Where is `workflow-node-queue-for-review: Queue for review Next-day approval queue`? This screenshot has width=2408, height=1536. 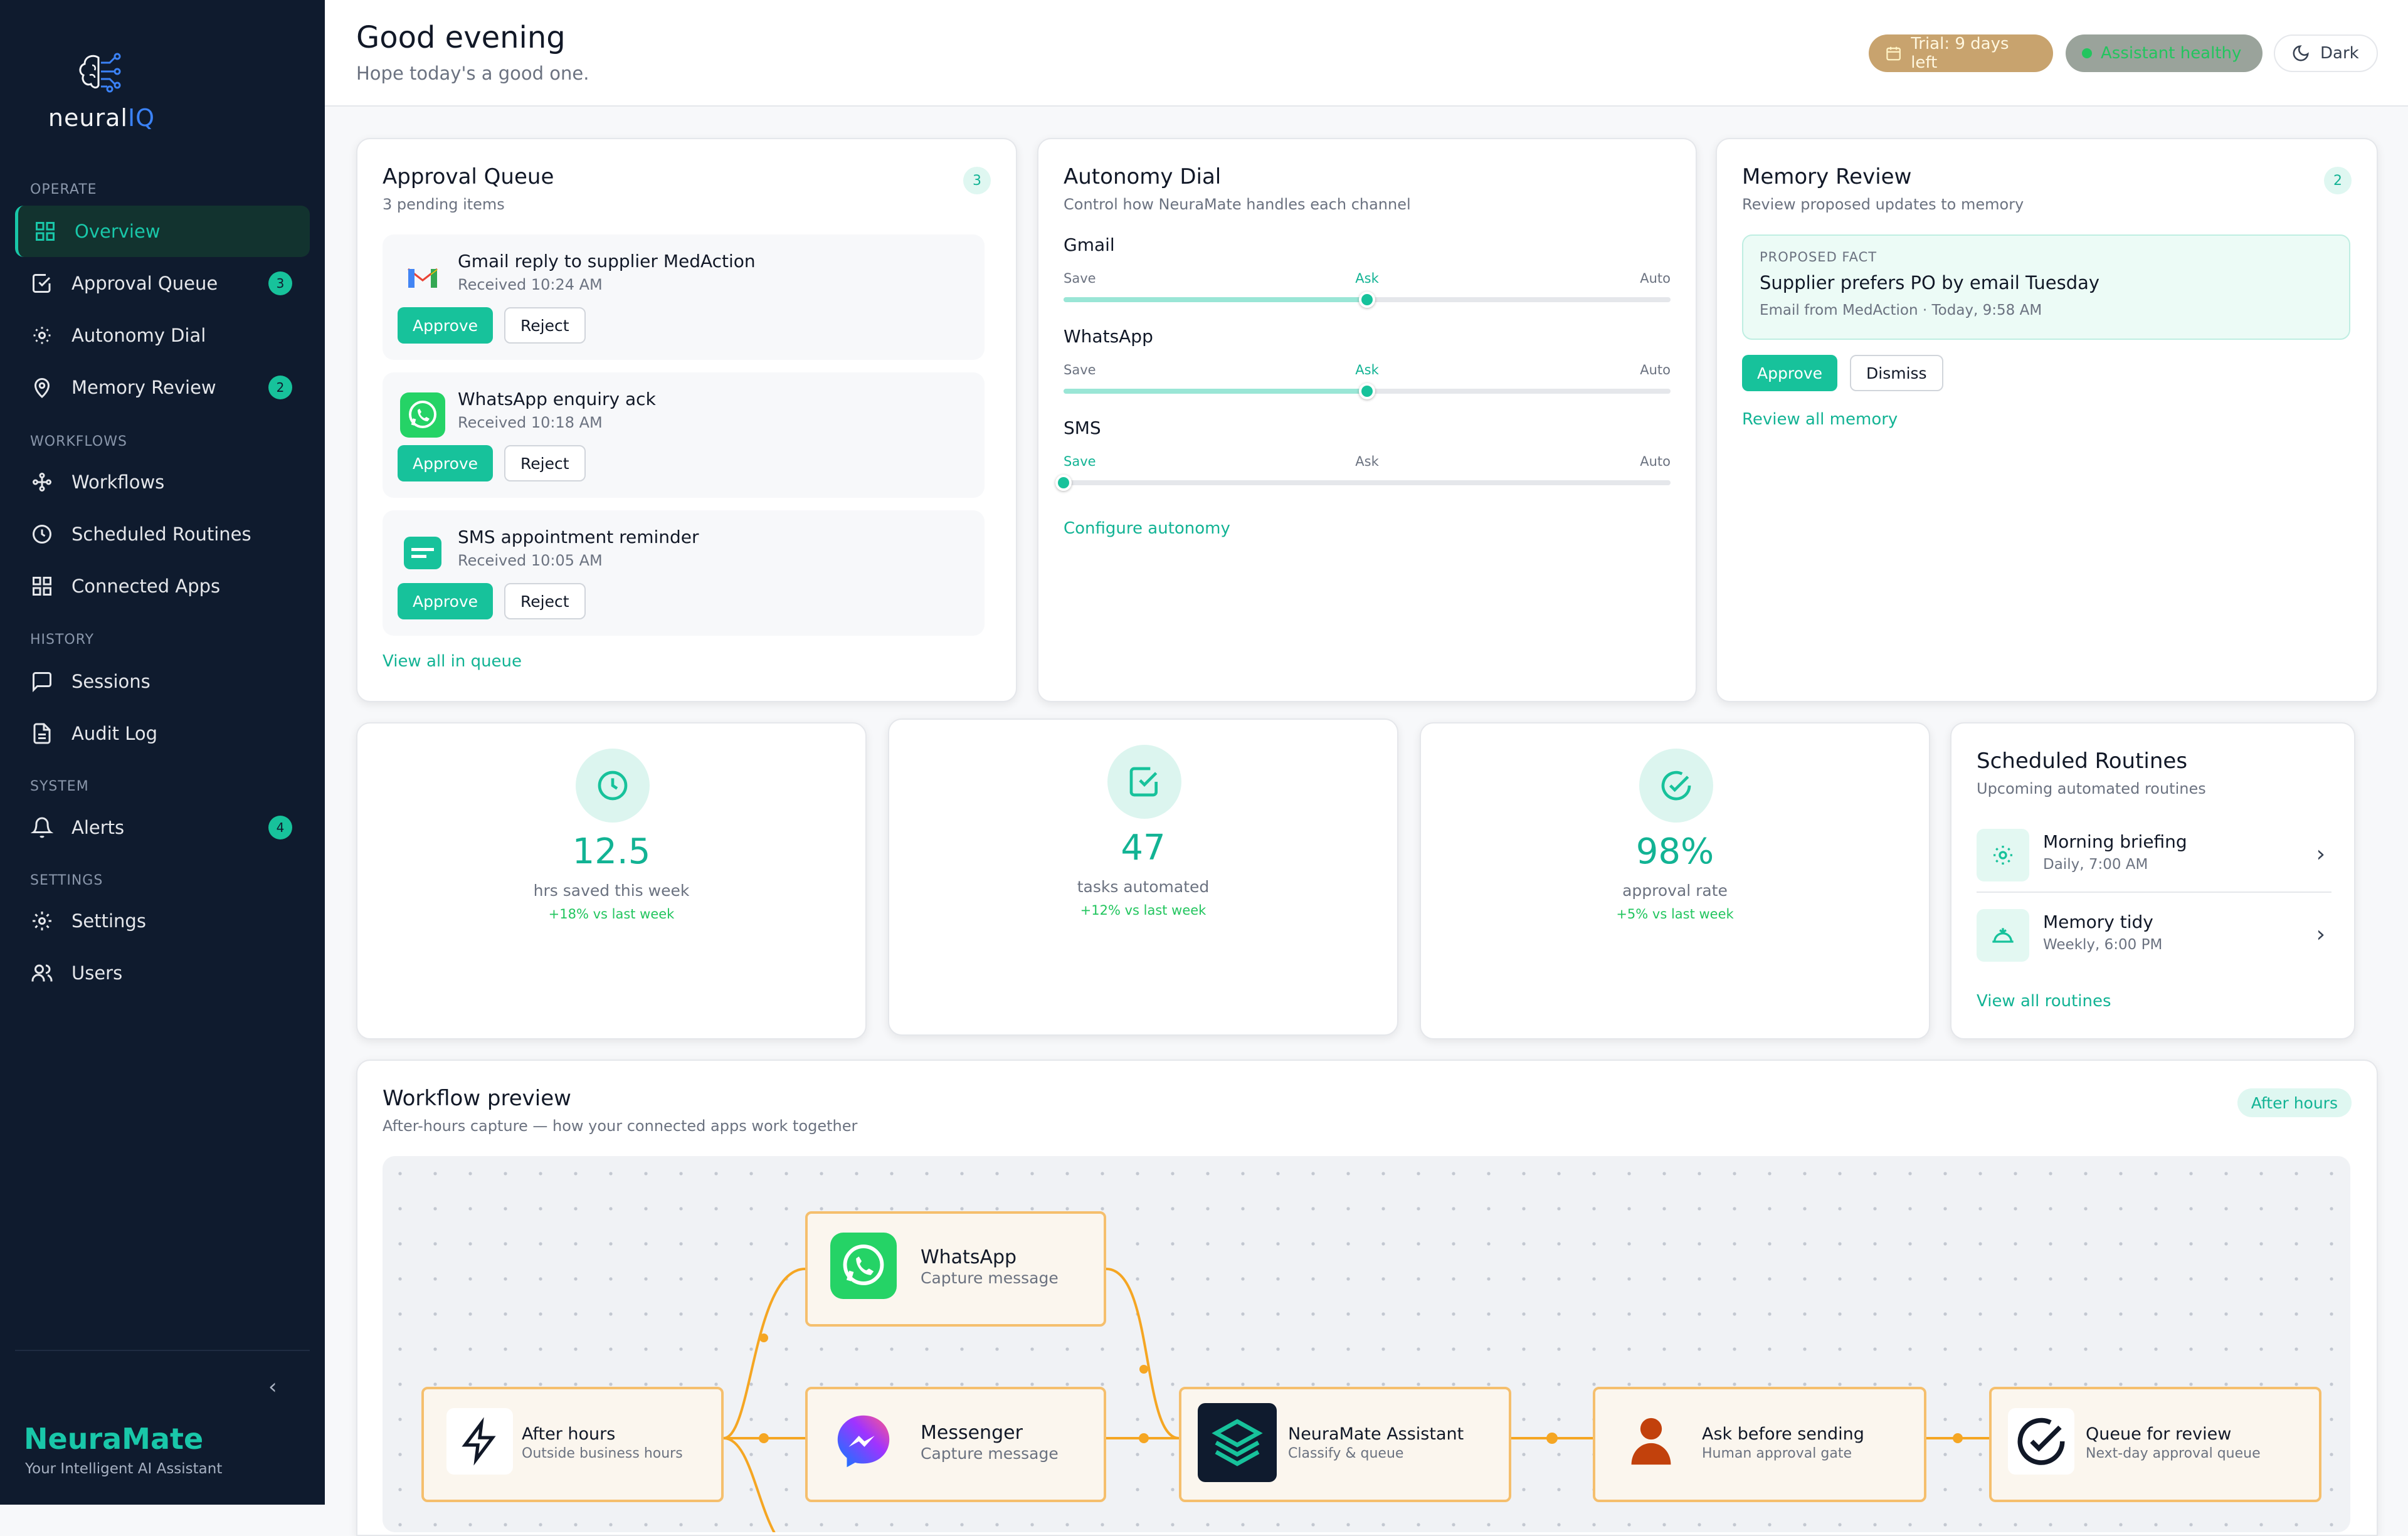 workflow-node-queue-for-review: Queue for review Next-day approval queue is located at coordinates (2155, 1444).